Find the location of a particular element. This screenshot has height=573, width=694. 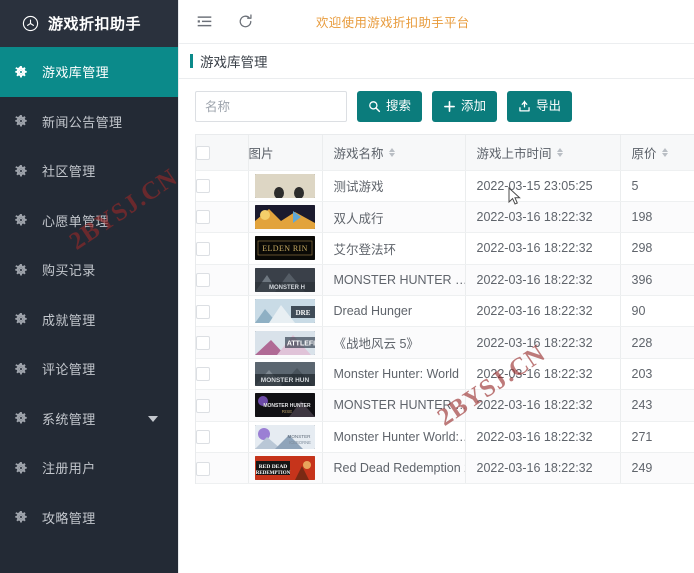

table-row: DRE Dread Hunger 2022-03-16 18:22:32 90 is located at coordinates (445, 311).